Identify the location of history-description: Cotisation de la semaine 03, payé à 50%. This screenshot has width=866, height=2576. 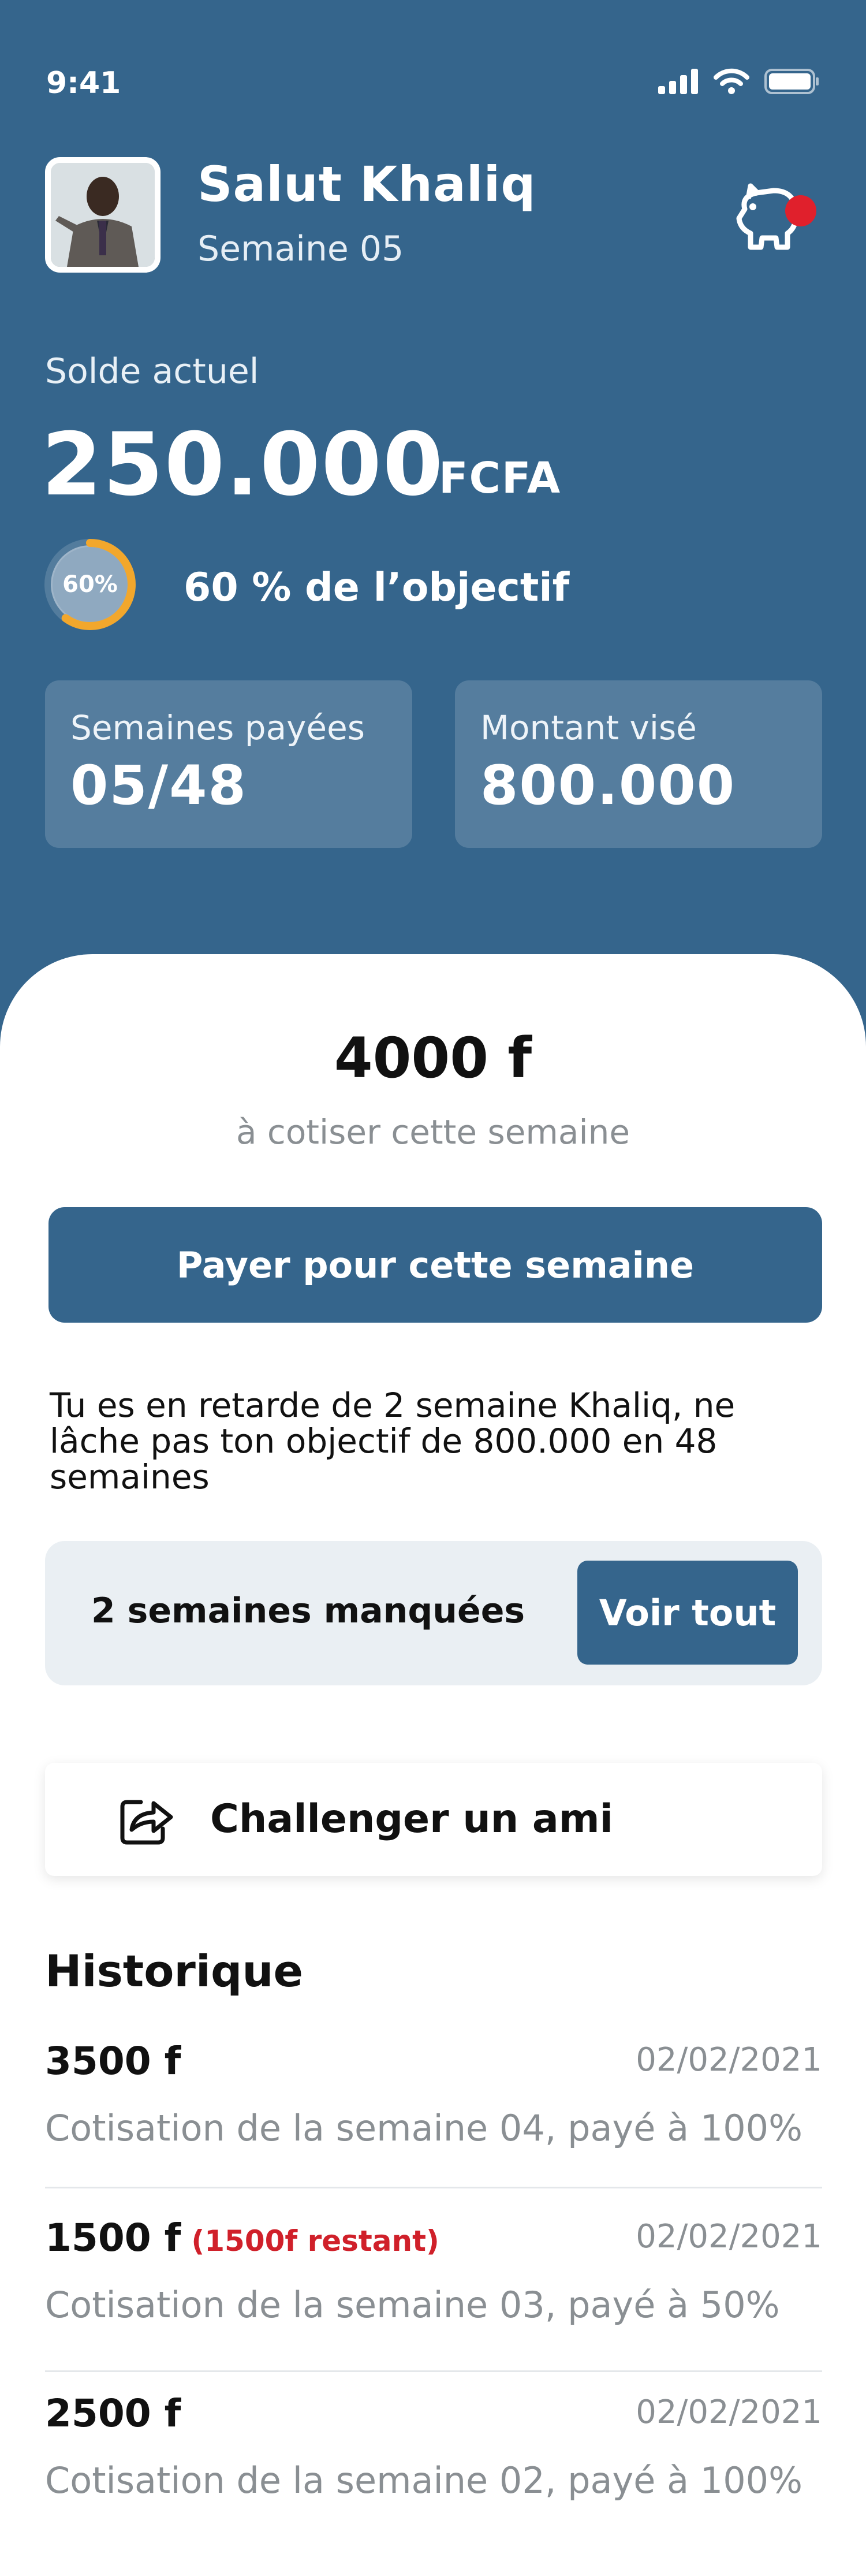
(412, 2305).